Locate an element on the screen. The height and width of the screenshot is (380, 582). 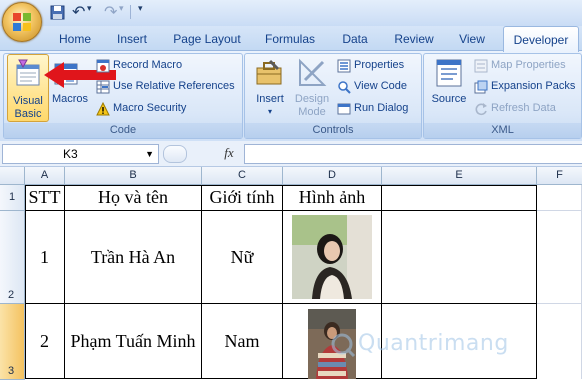
cell-c2: Nữ is located at coordinates (242, 257).